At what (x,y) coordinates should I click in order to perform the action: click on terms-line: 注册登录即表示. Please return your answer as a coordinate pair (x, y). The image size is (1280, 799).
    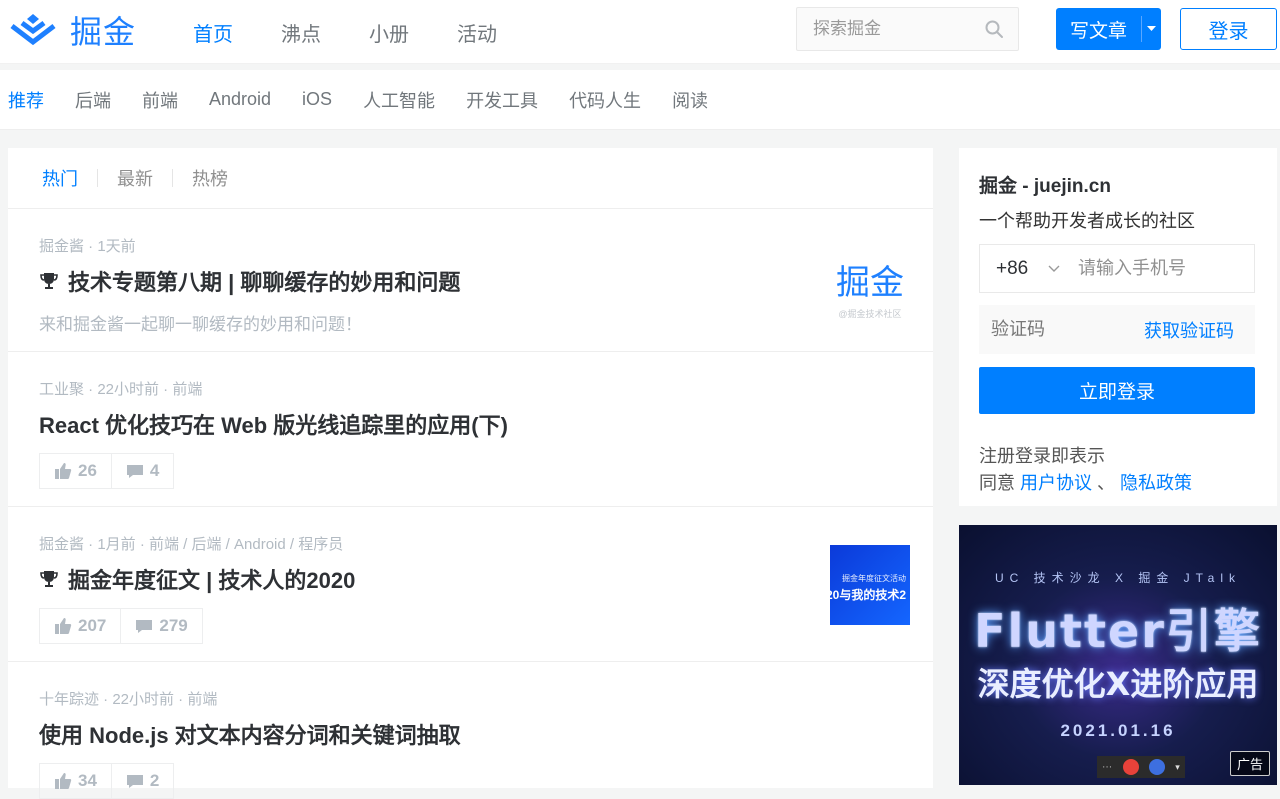
    Looking at the image, I should click on (1042, 456).